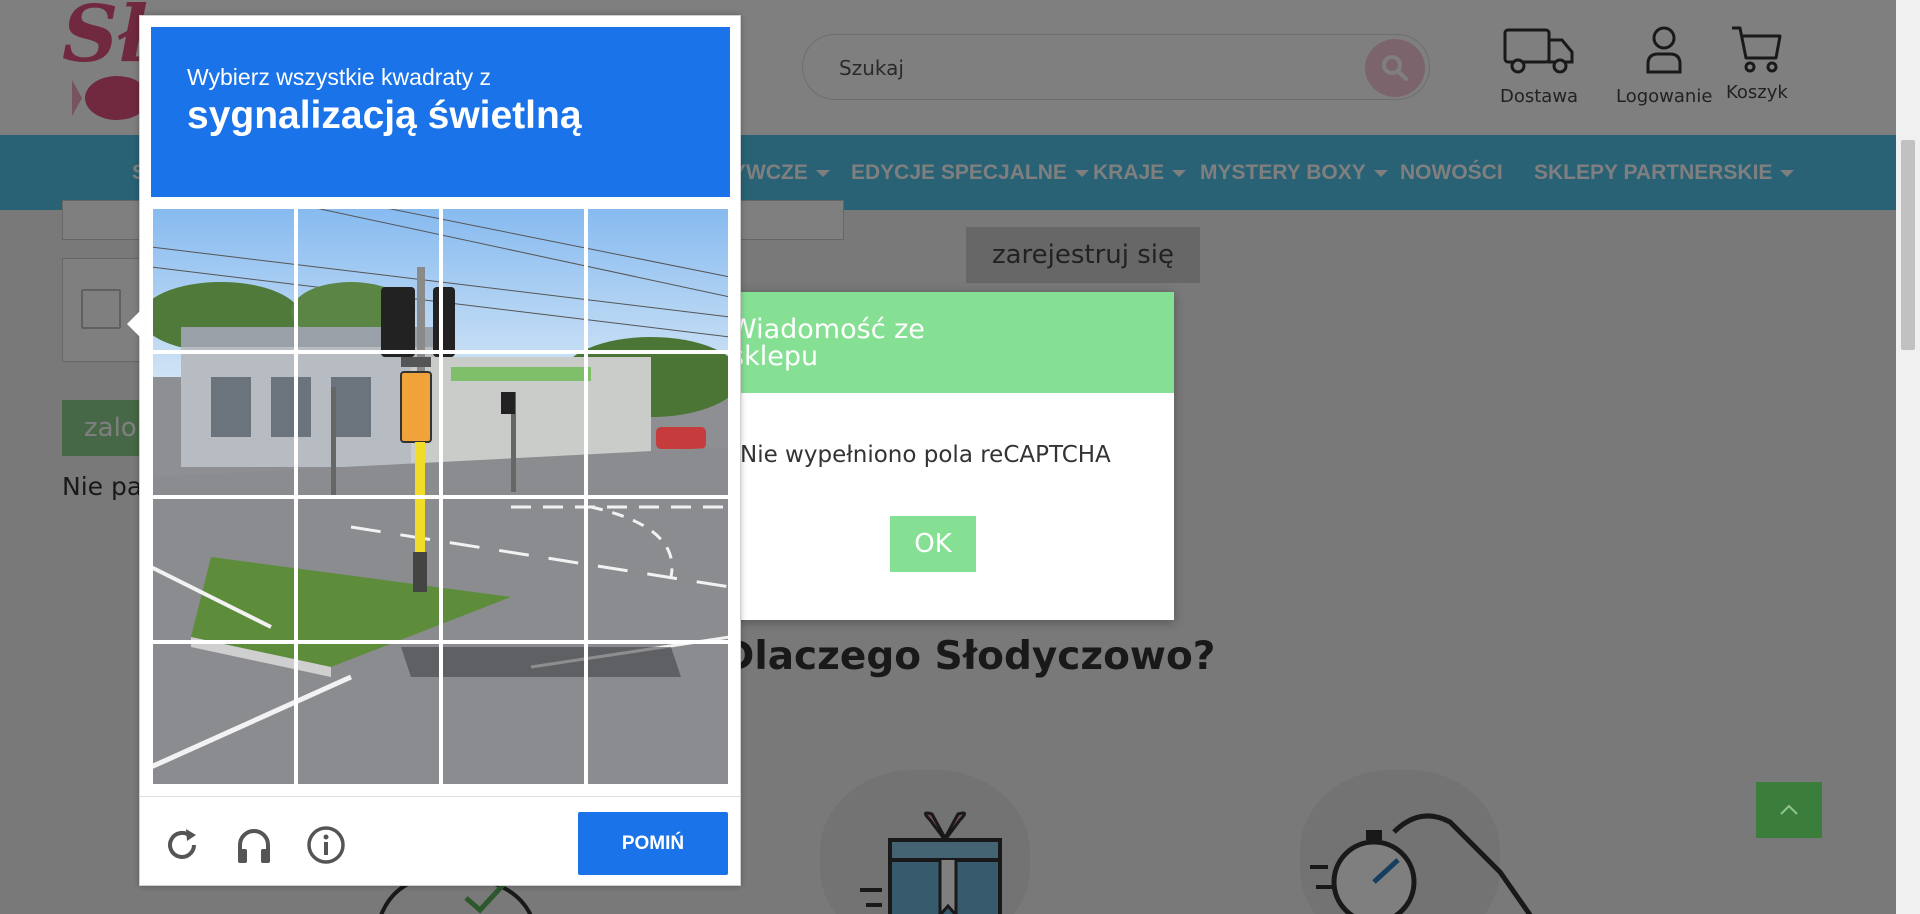 The image size is (1920, 914). Describe the element at coordinates (933, 544) in the screenshot. I see `ok-button: OK` at that location.